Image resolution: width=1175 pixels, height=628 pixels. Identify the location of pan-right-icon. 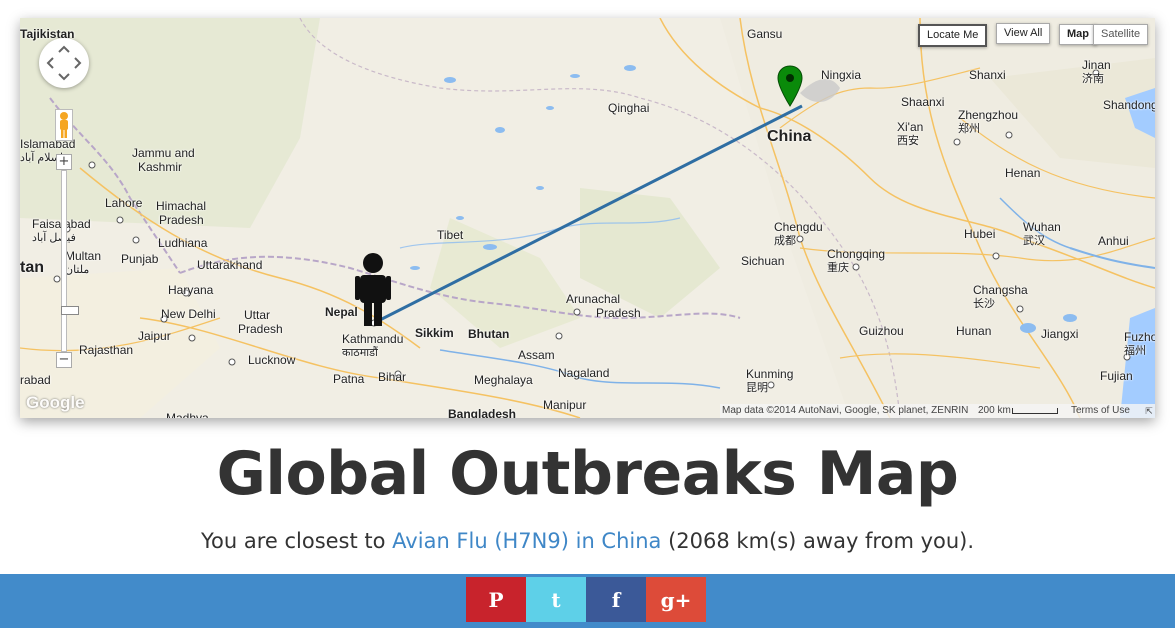
(78, 63).